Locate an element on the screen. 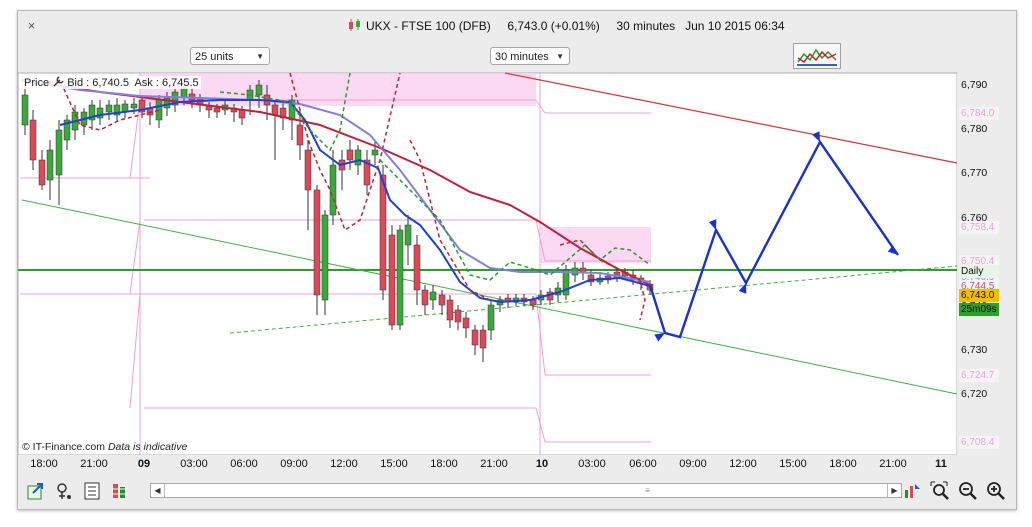 This screenshot has width=1032, height=527. alert-icon is located at coordinates (912, 491).